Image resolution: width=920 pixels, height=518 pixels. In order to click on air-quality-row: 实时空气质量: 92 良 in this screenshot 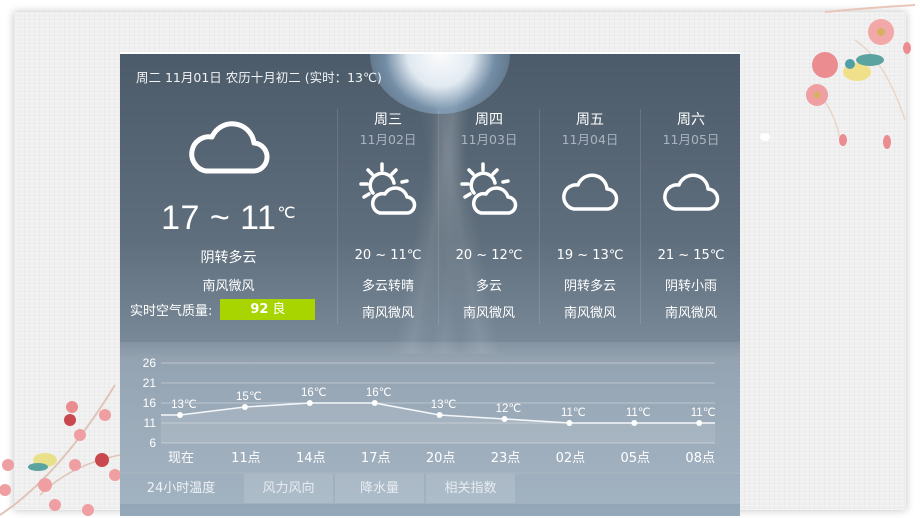, I will do `click(223, 309)`.